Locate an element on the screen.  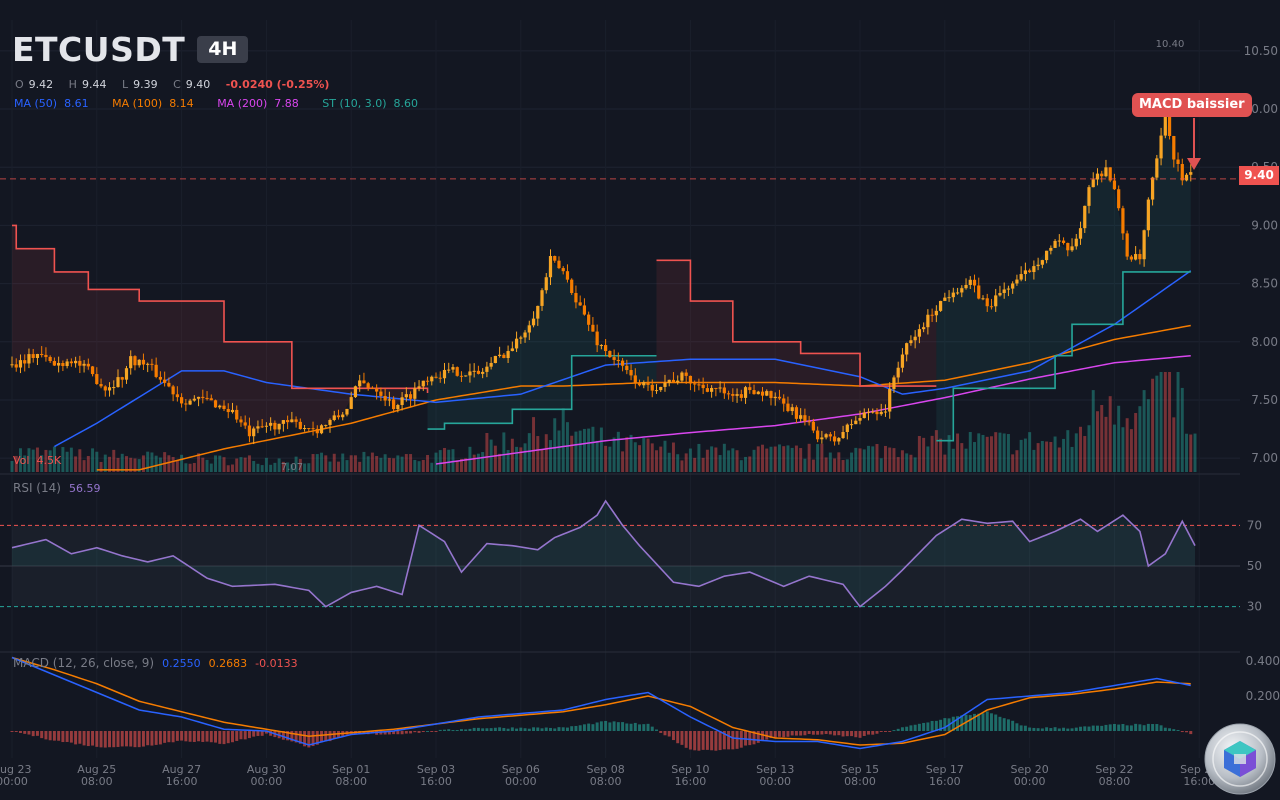
legend-ma50: MA (50) 8.61 is located at coordinates (51, 103).